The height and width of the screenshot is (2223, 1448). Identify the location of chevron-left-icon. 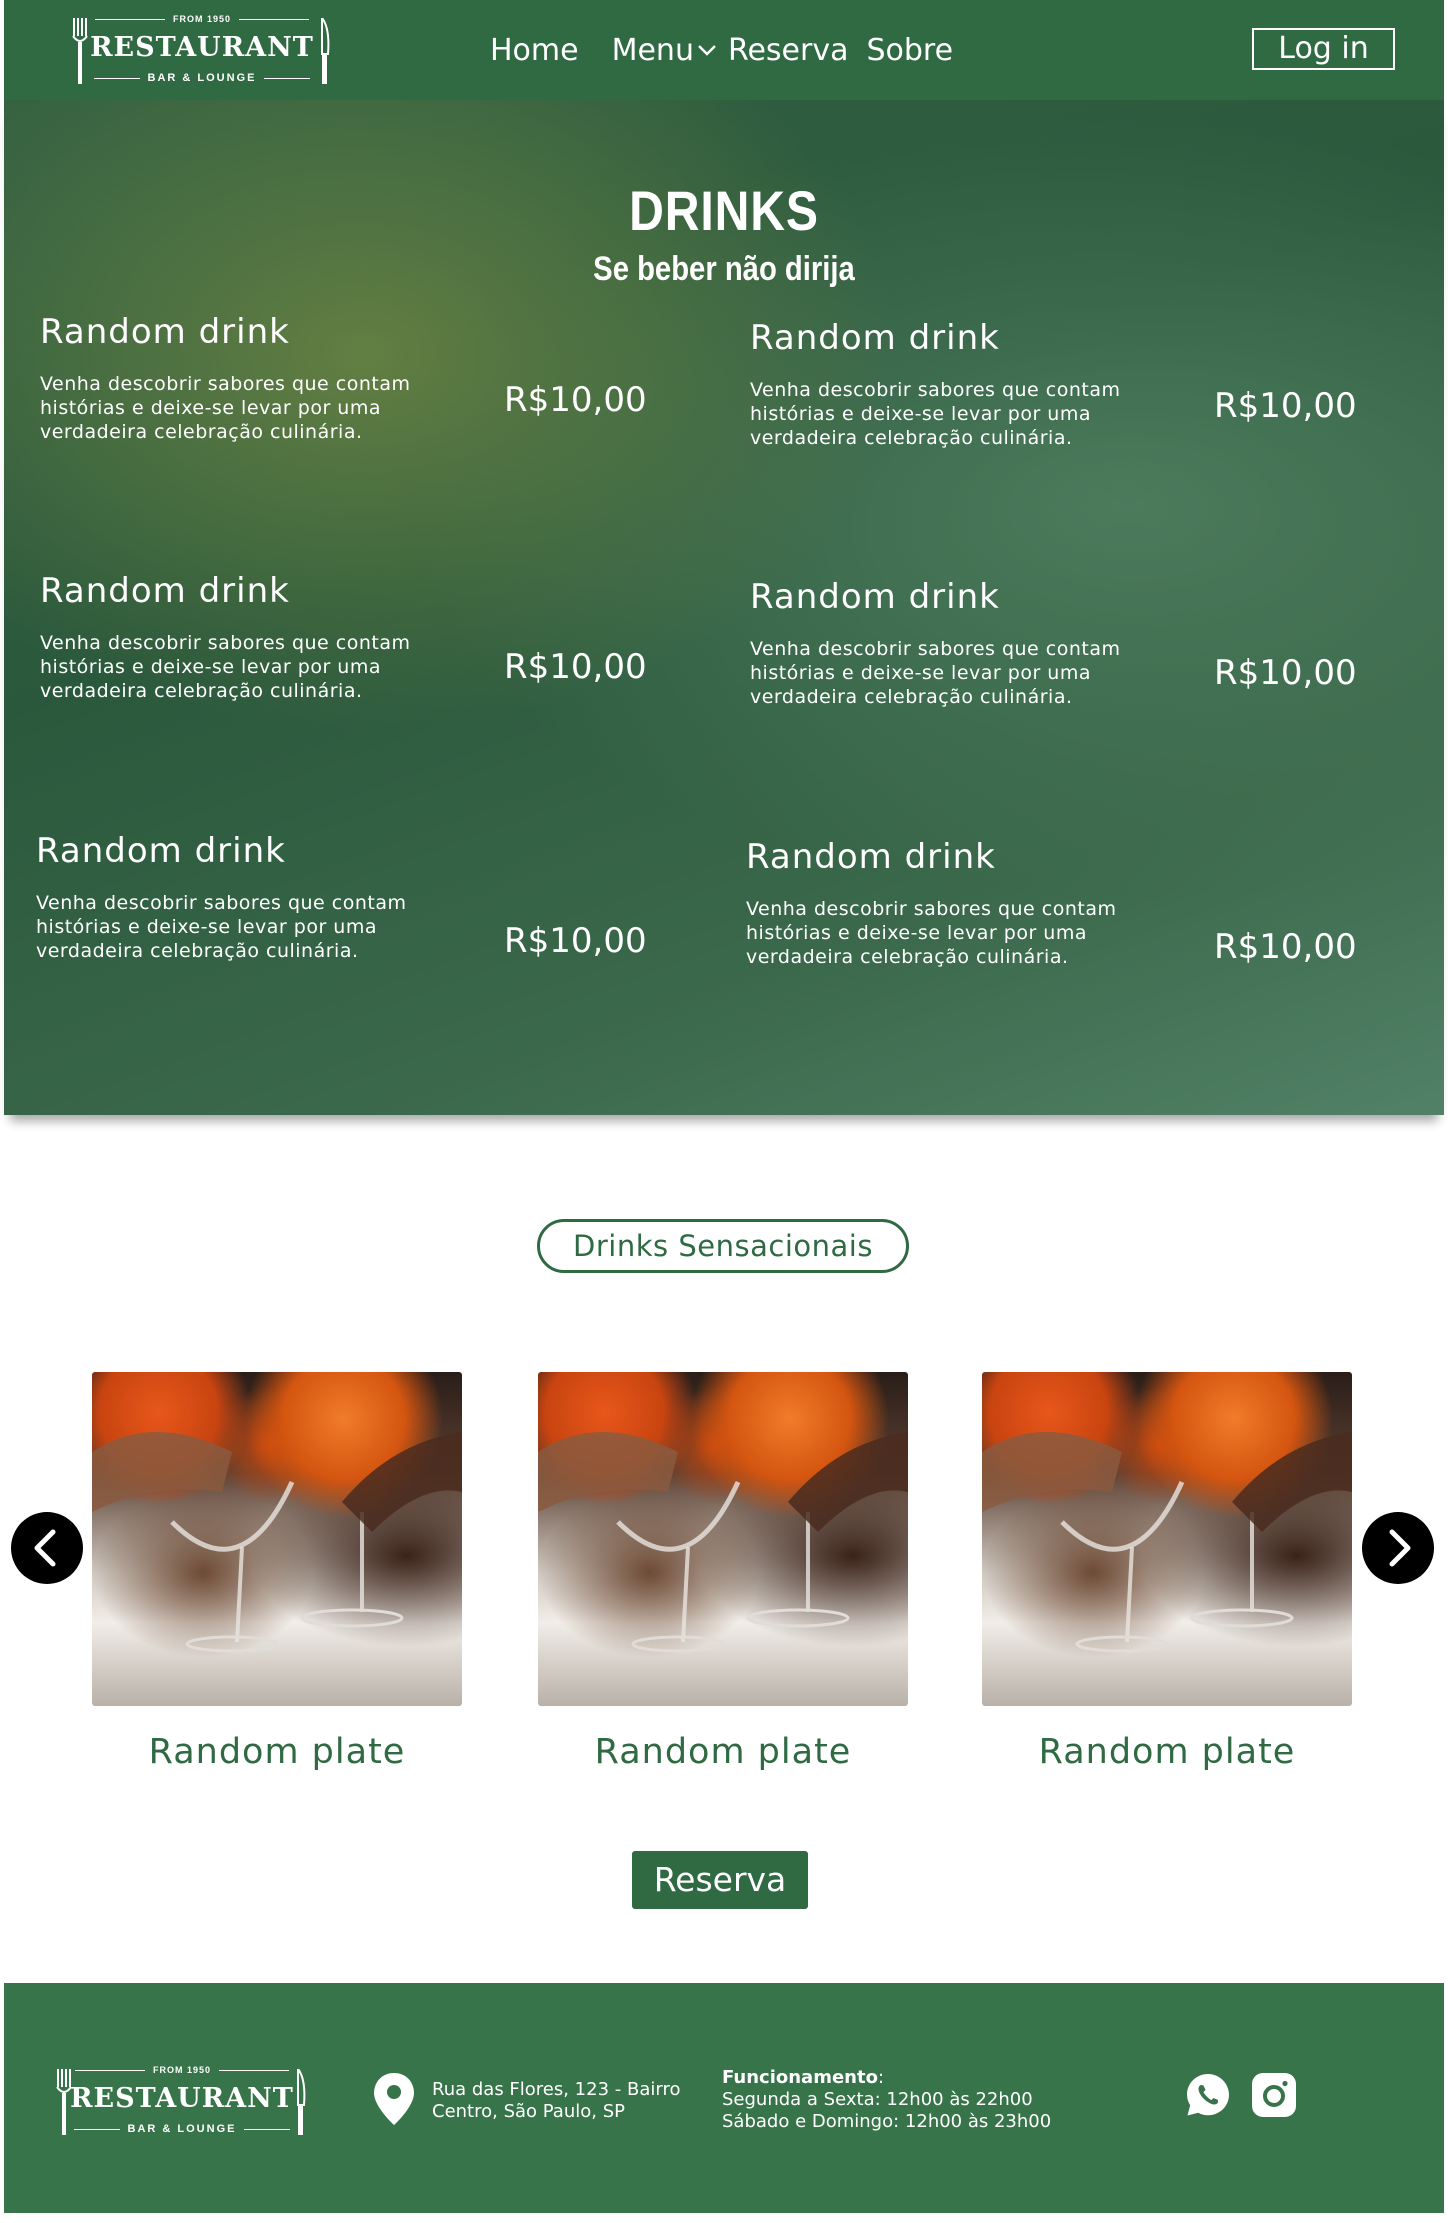
(45, 1548).